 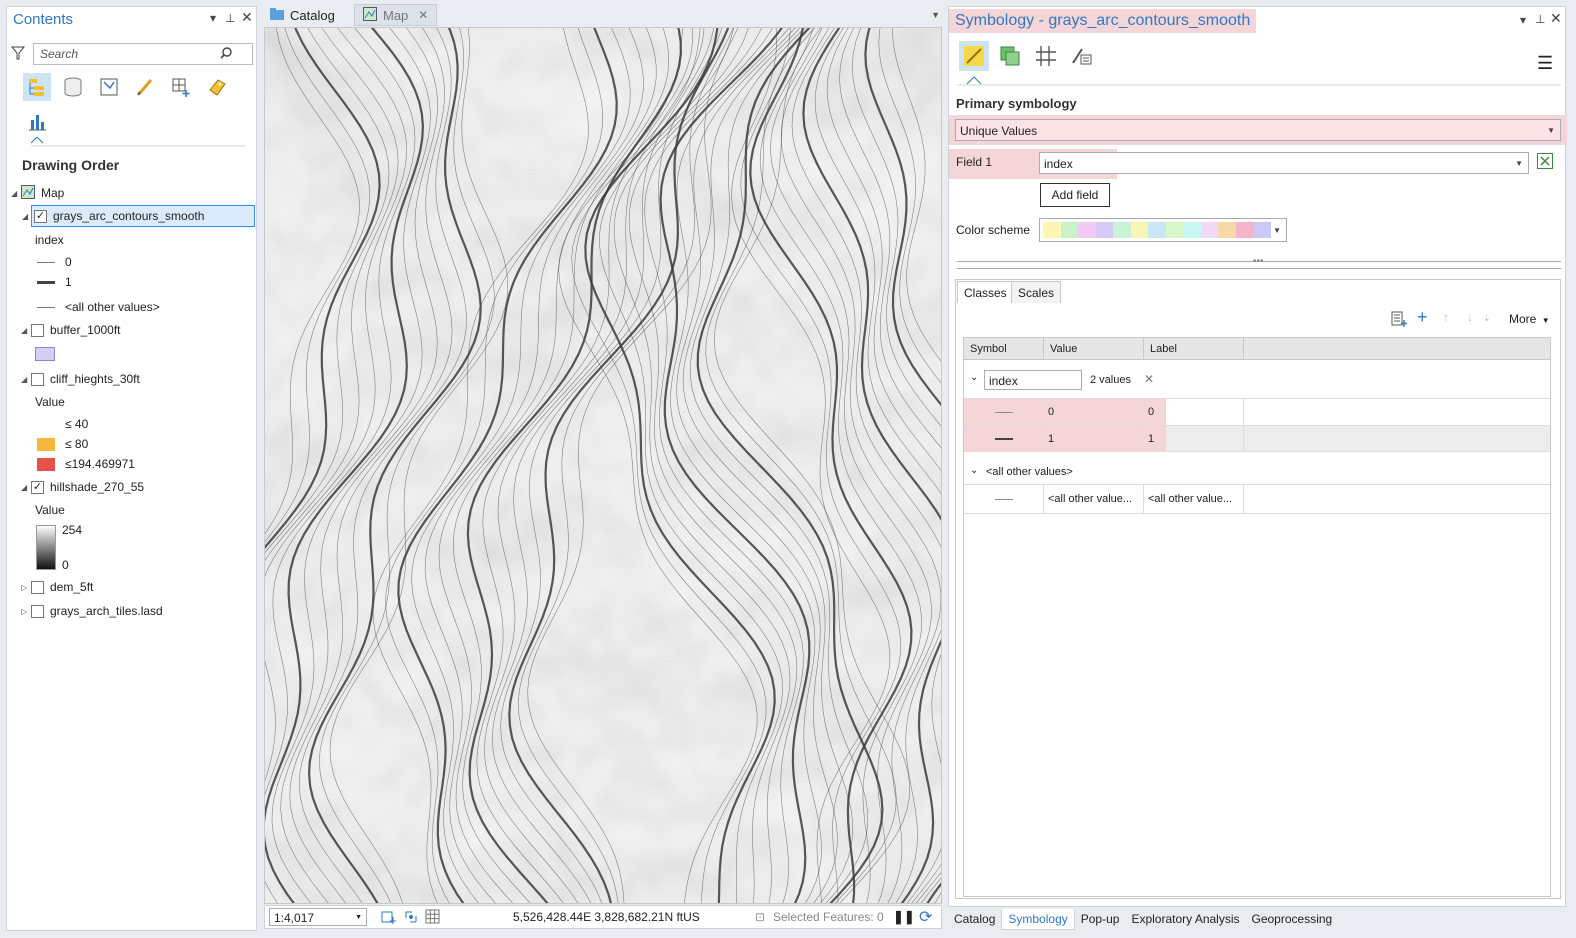 What do you see at coordinates (77, 424) in the screenshot?
I see `legend-label: ≤ 40` at bounding box center [77, 424].